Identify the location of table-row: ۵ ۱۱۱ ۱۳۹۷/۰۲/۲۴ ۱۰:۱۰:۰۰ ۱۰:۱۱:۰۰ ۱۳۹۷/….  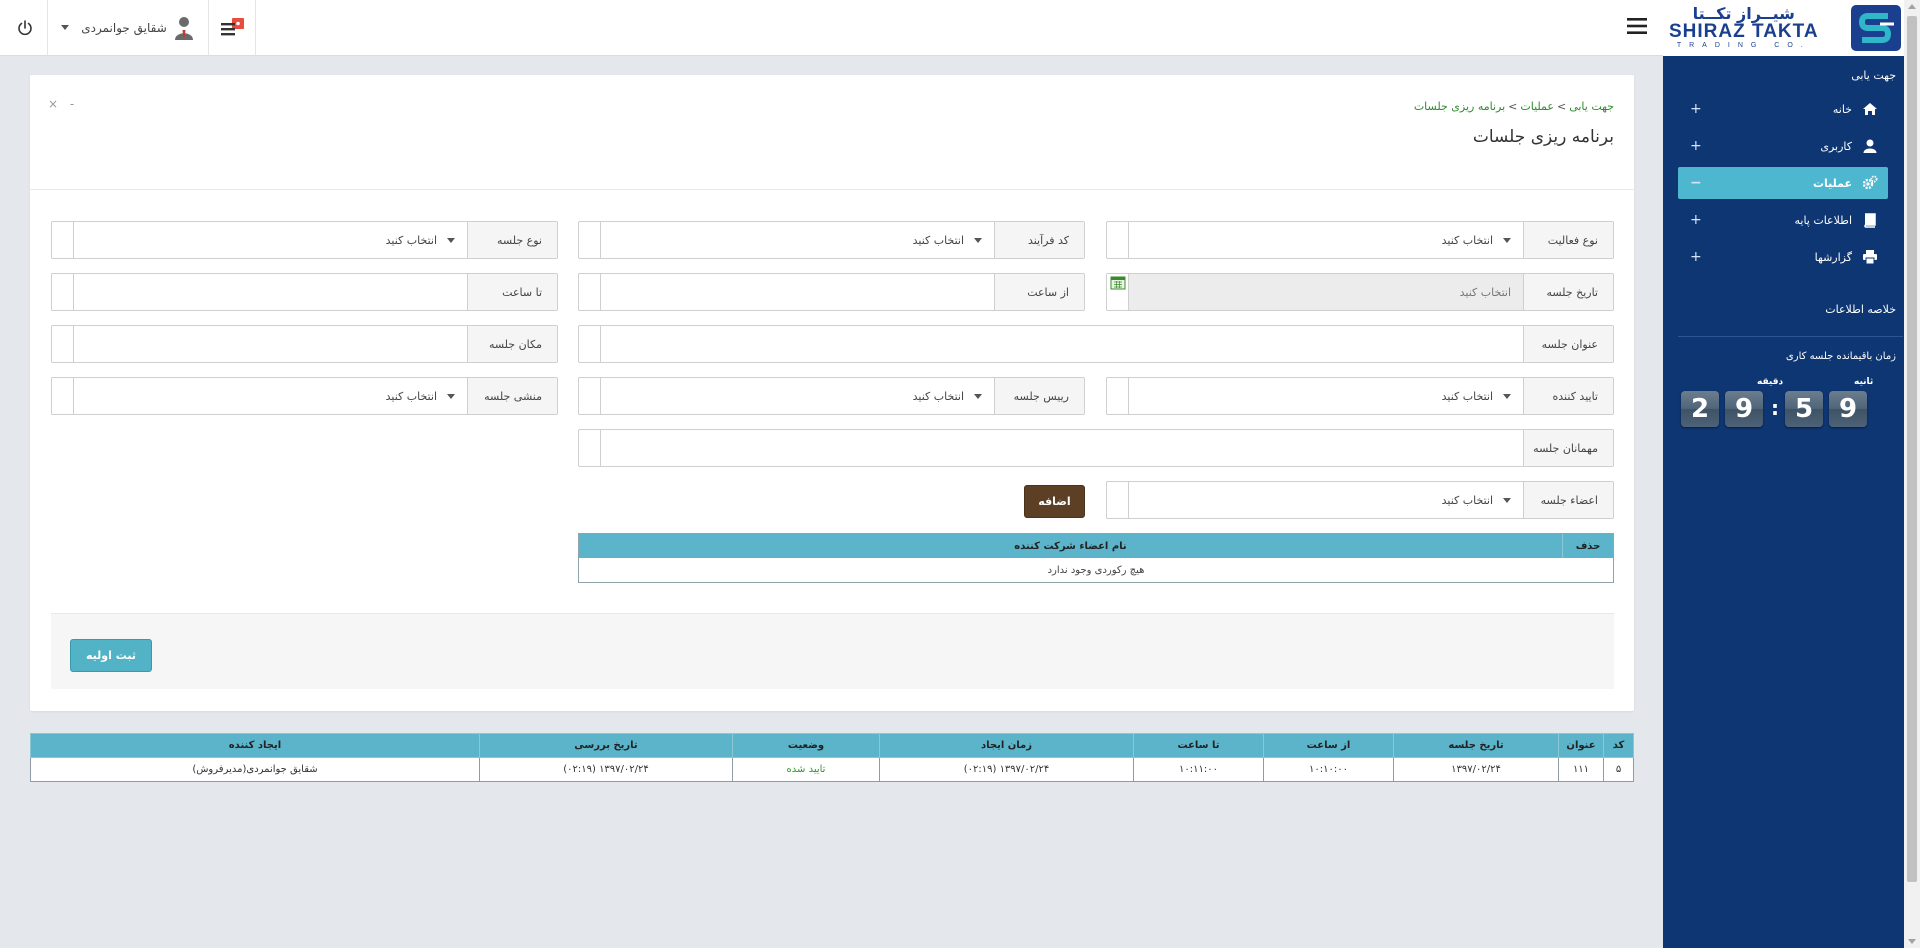
(832, 769).